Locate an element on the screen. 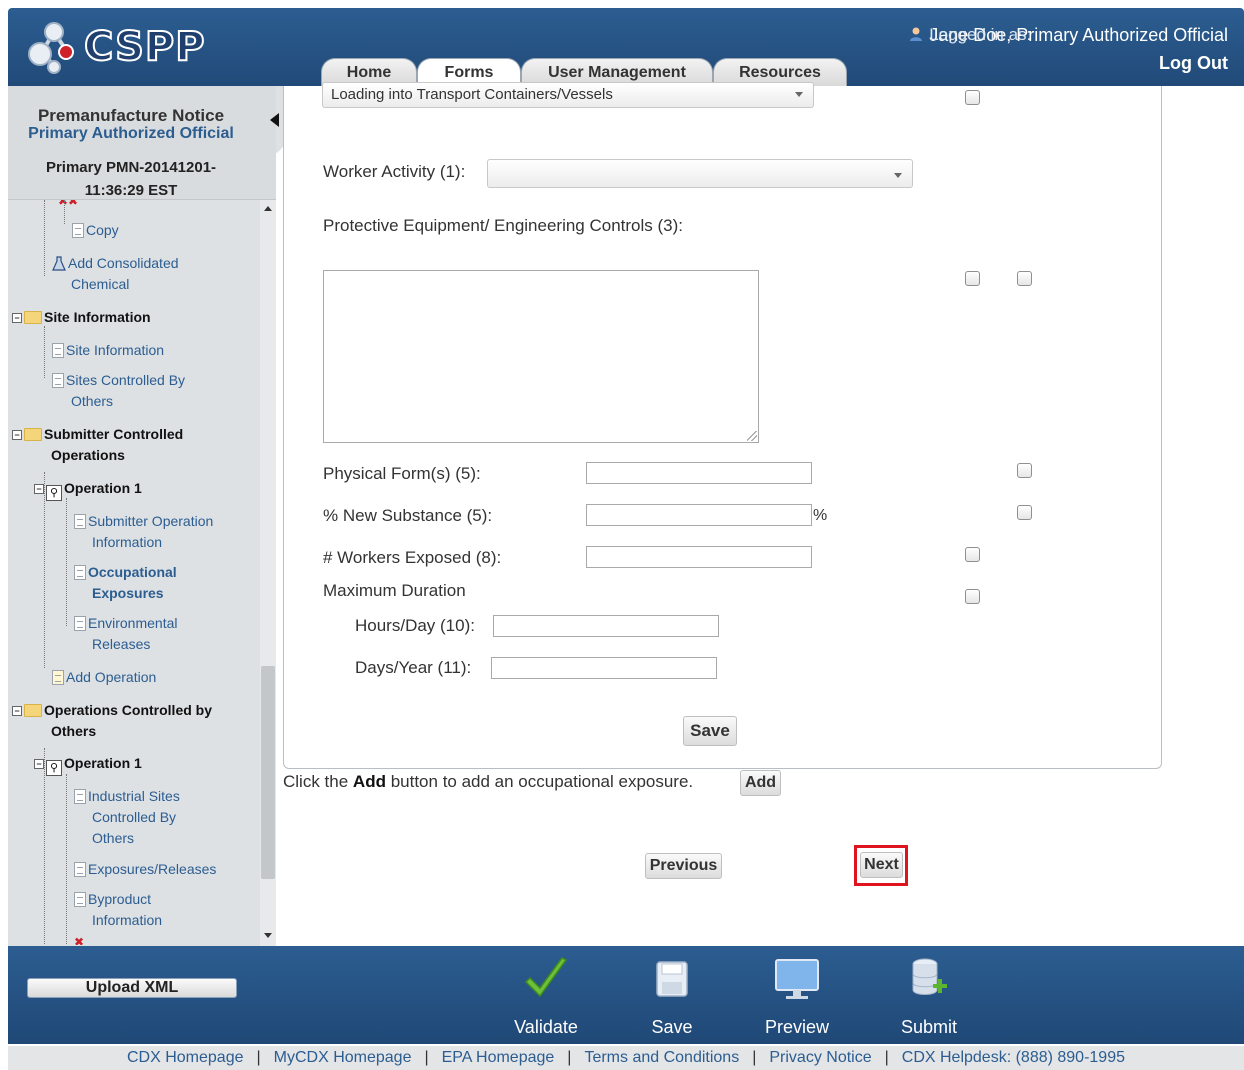  user-icon is located at coordinates (916, 34).